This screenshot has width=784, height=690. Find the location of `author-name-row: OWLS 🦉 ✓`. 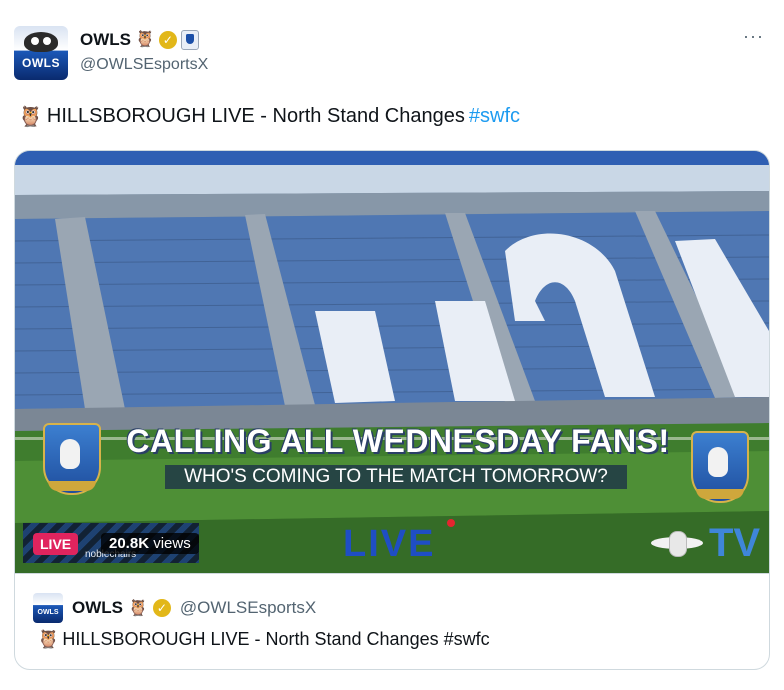

author-name-row: OWLS 🦉 ✓ is located at coordinates (139, 40).